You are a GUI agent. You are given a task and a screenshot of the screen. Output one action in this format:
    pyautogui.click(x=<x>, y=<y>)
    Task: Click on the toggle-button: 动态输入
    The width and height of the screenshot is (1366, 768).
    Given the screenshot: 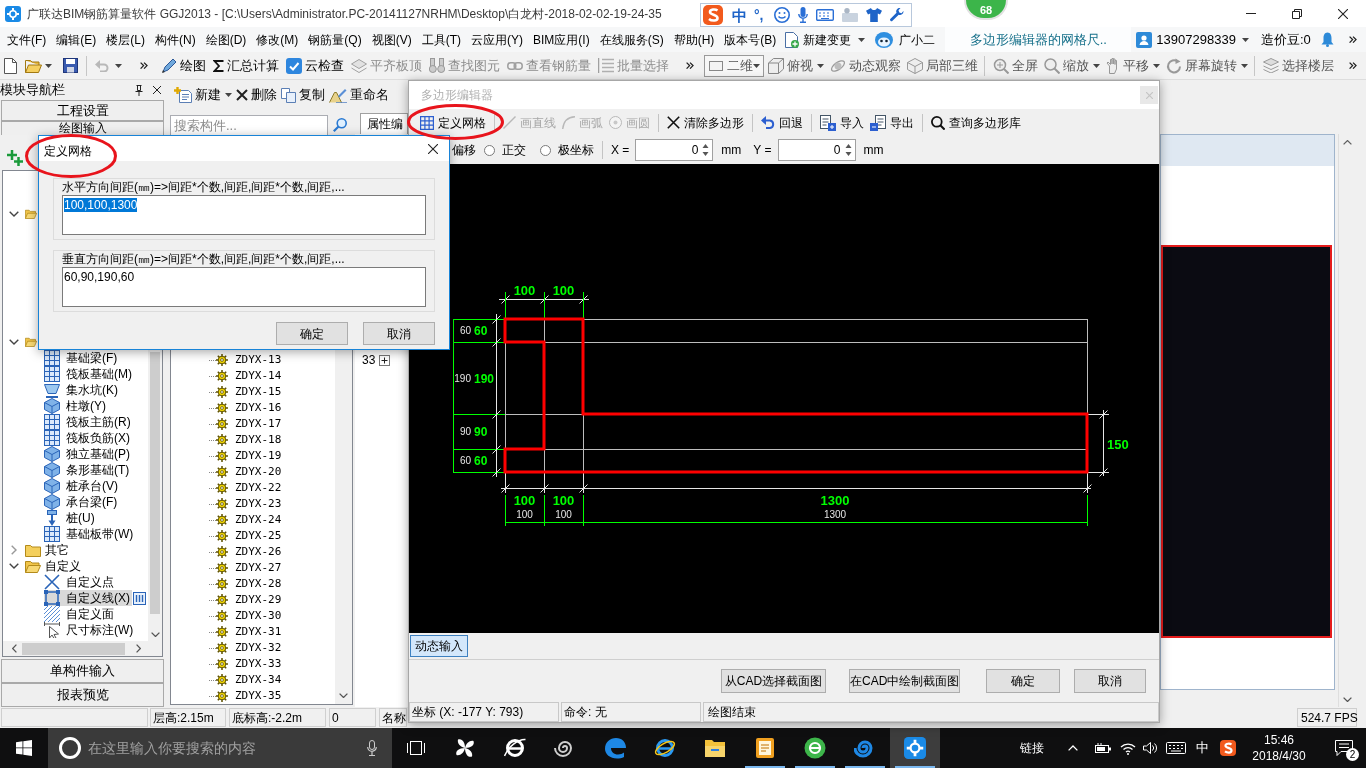 What is the action you would take?
    pyautogui.click(x=439, y=646)
    